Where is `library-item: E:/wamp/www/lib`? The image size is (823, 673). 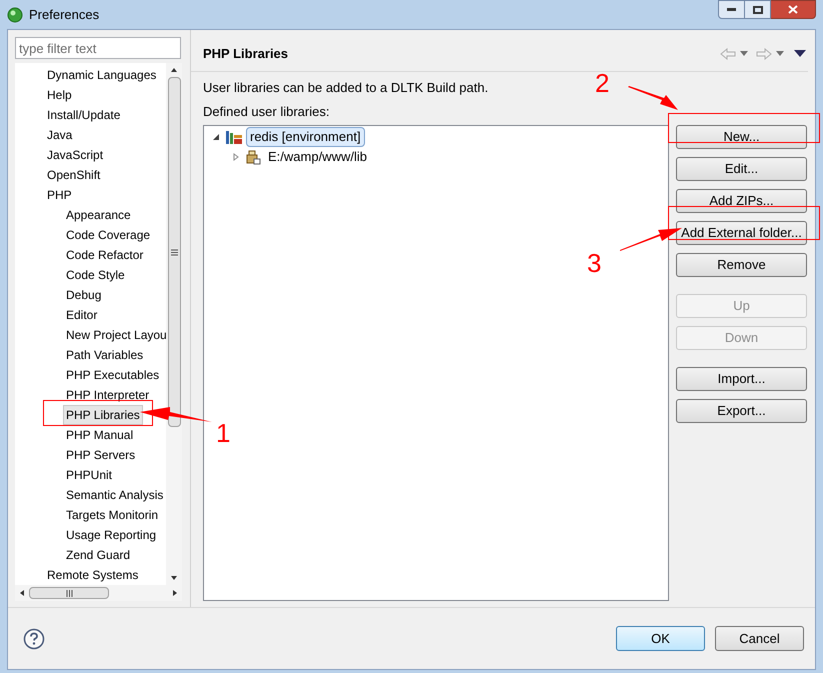 library-item: E:/wamp/www/lib is located at coordinates (317, 157).